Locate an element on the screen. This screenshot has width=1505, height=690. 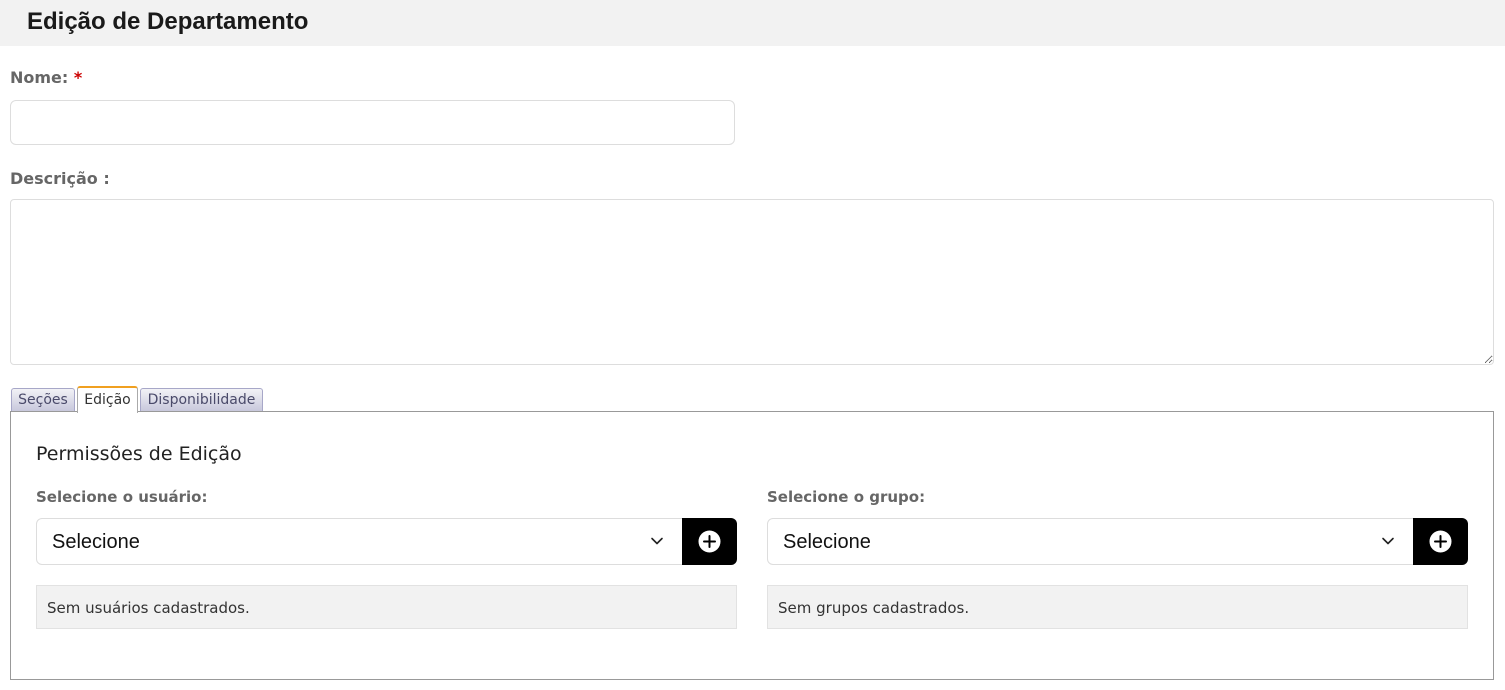
user-select-value: Selecione is located at coordinates (96, 542).